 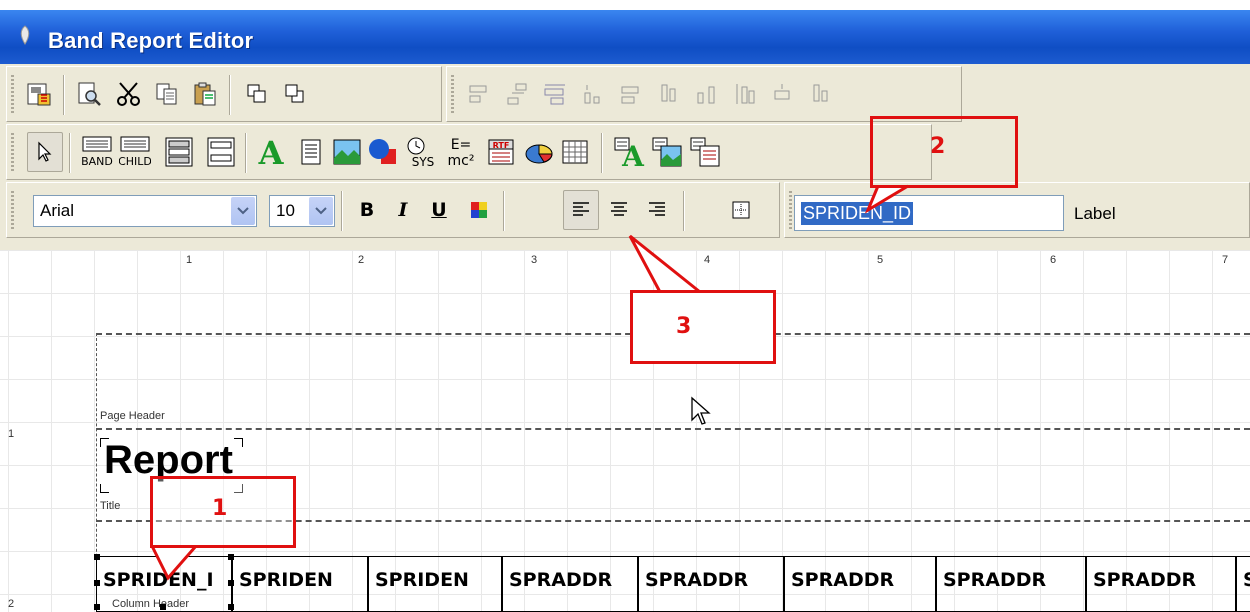 What do you see at coordinates (684, 326) in the screenshot?
I see `callout-number-3: 3` at bounding box center [684, 326].